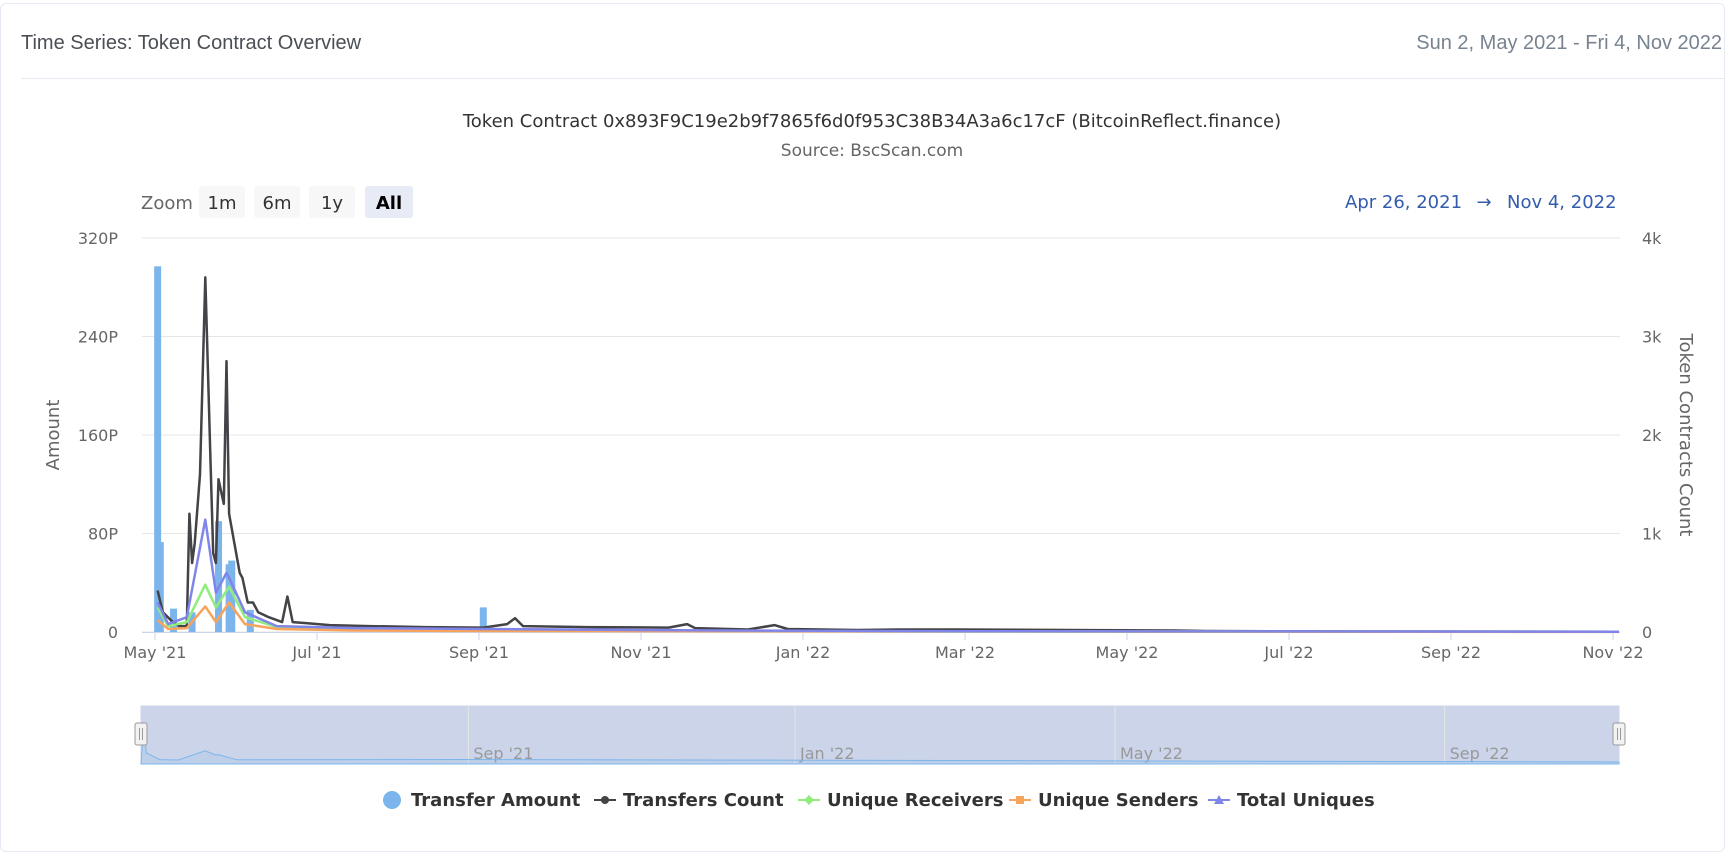 The image size is (1727, 854). I want to click on legend-item-unique-senders: Unique Senders, so click(1103, 800).